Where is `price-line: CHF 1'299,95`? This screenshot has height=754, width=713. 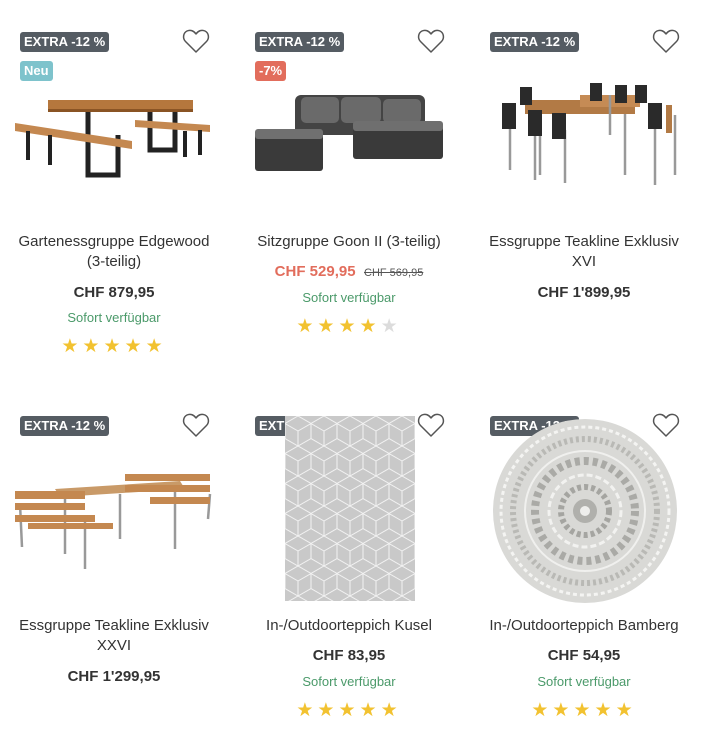 price-line: CHF 1'299,95 is located at coordinates (114, 677).